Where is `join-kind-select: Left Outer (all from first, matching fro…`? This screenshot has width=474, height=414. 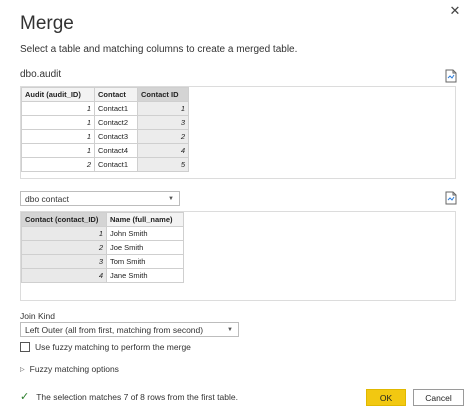 join-kind-select: Left Outer (all from first, matching fro… is located at coordinates (129, 329).